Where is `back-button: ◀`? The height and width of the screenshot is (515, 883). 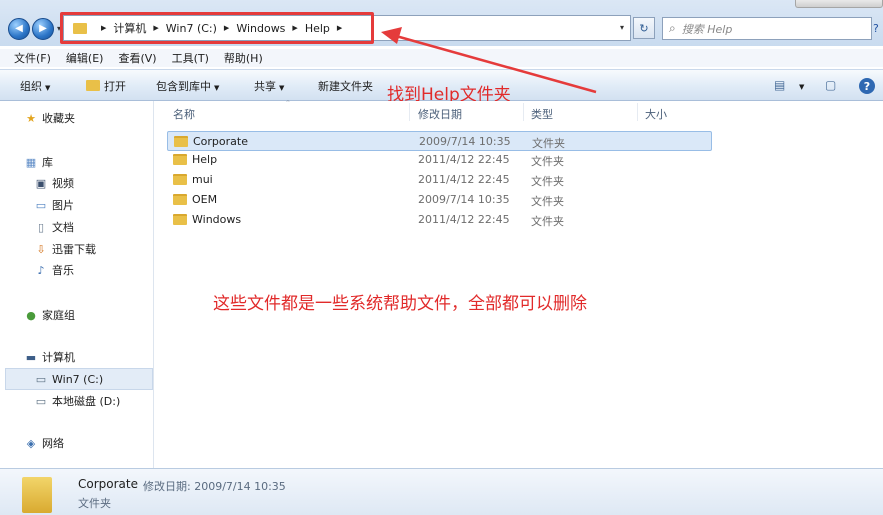 back-button: ◀ is located at coordinates (19, 29).